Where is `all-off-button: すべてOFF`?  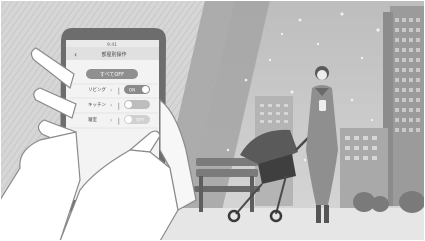 all-off-button: すべてOFF is located at coordinates (112, 74).